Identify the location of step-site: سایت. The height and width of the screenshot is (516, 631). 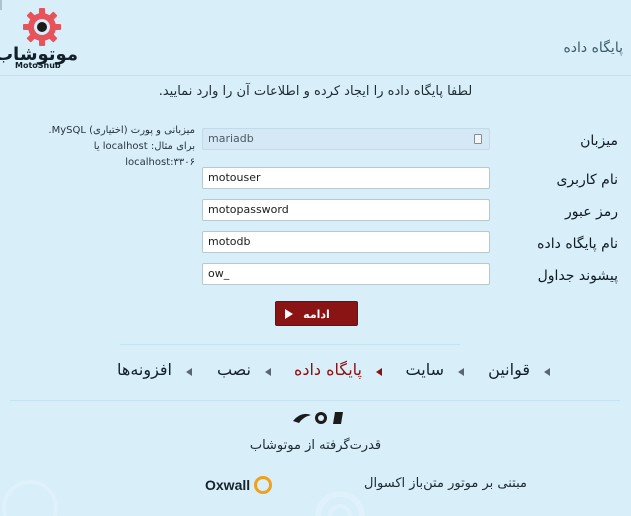
(424, 369).